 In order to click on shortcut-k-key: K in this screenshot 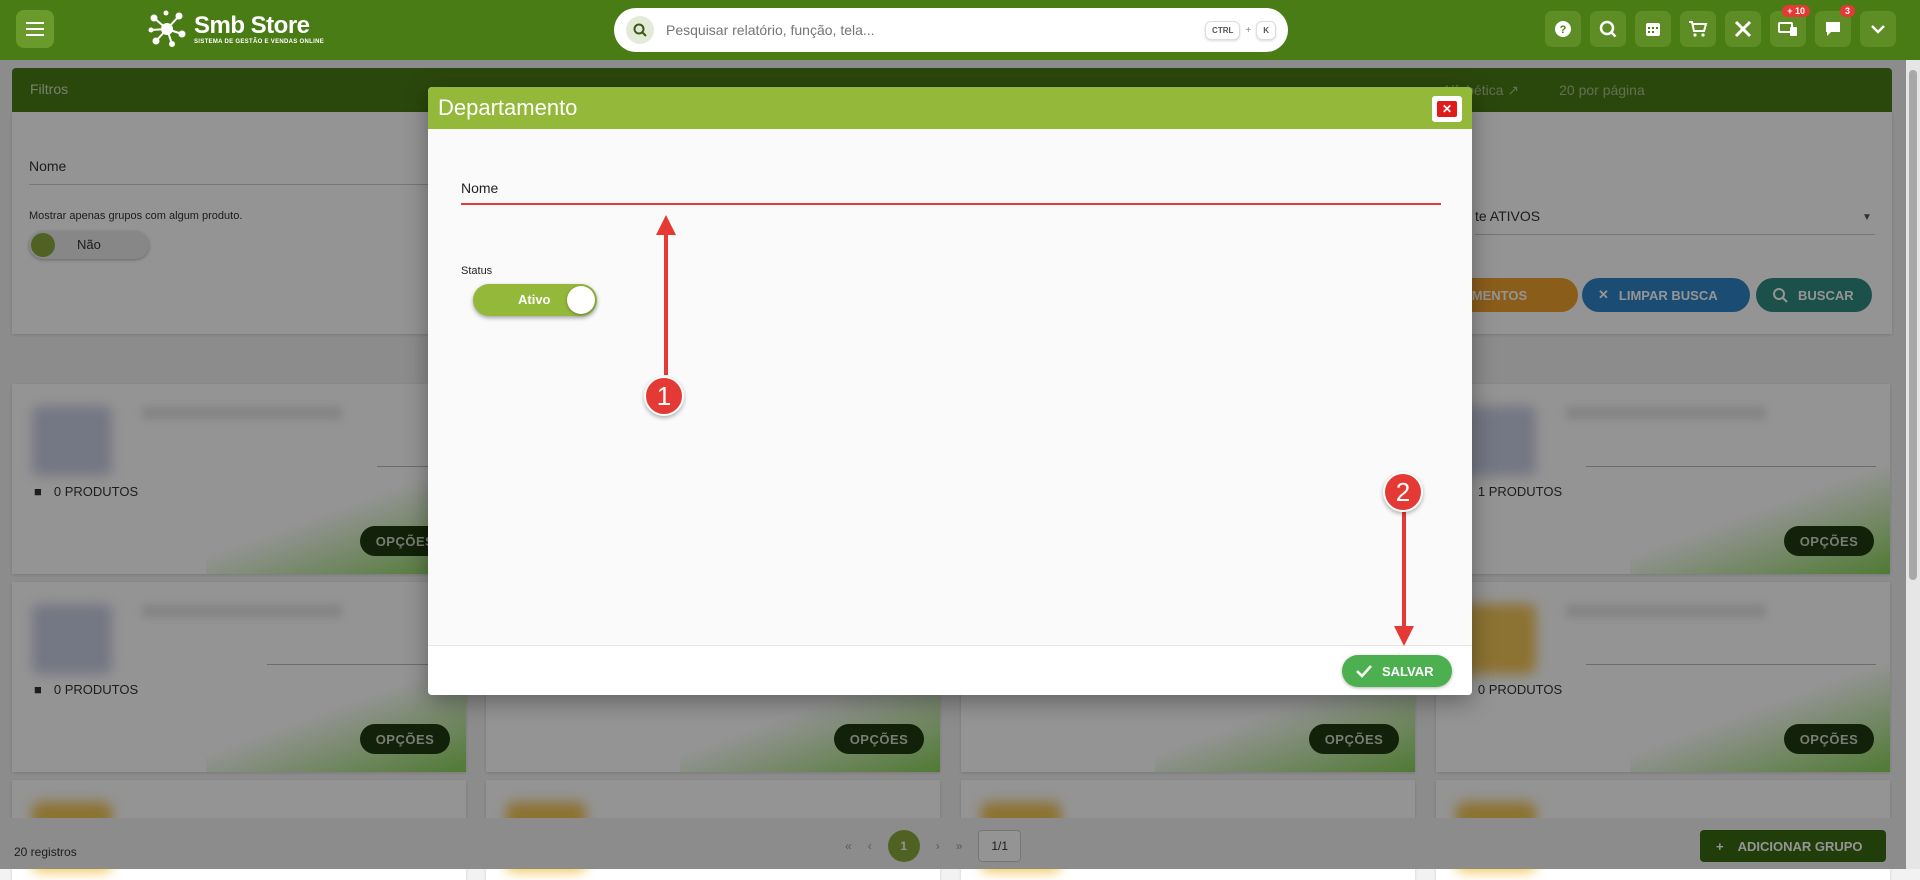, I will do `click(1266, 30)`.